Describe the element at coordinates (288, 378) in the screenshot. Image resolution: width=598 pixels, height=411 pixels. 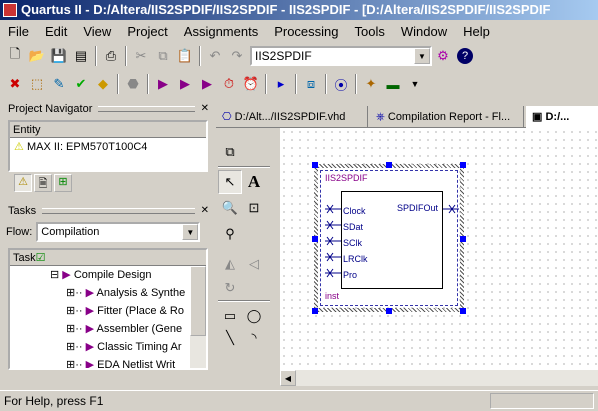
I see `scroll-left-icon: ◀` at that location.